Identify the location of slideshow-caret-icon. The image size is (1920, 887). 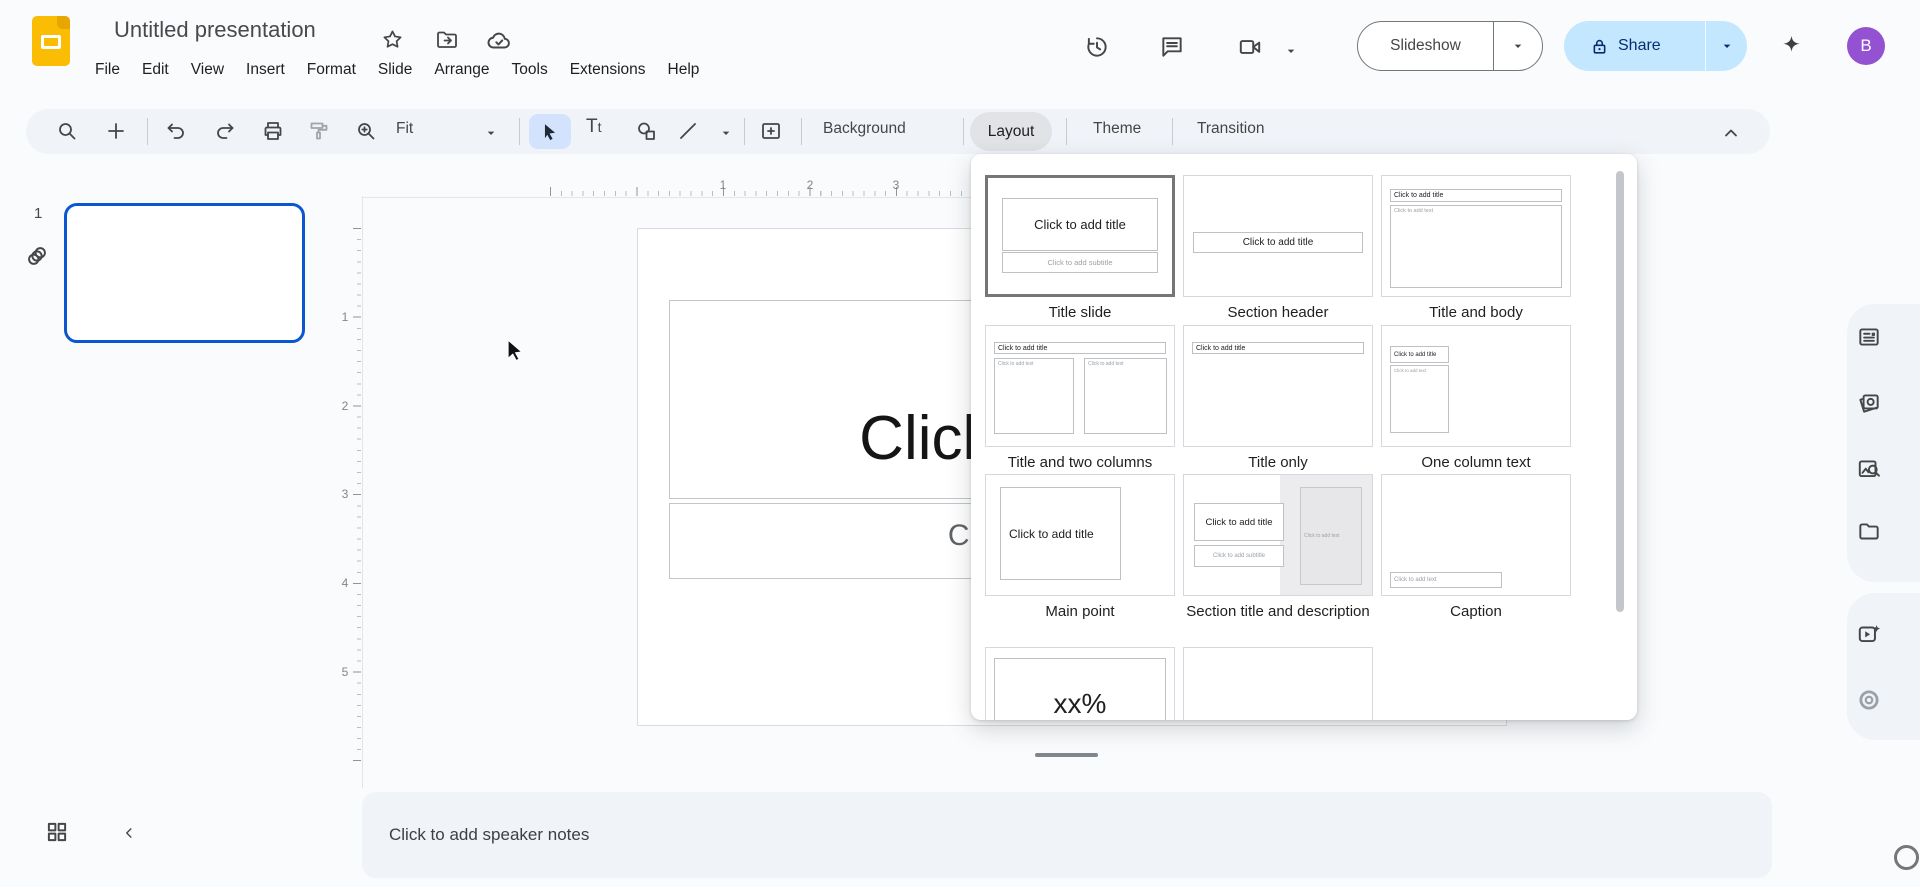
(1518, 46).